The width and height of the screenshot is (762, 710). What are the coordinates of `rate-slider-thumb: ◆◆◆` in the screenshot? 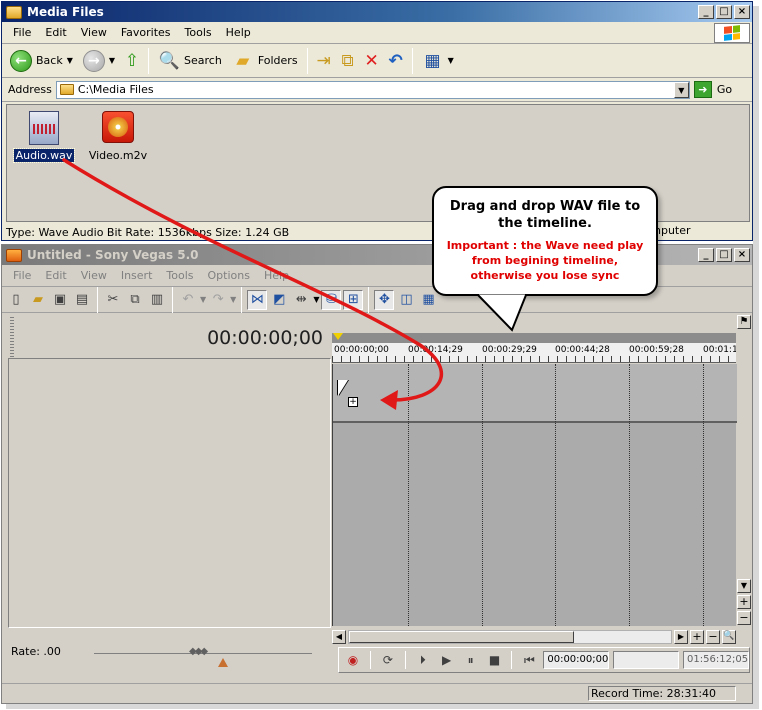 It's located at (198, 651).